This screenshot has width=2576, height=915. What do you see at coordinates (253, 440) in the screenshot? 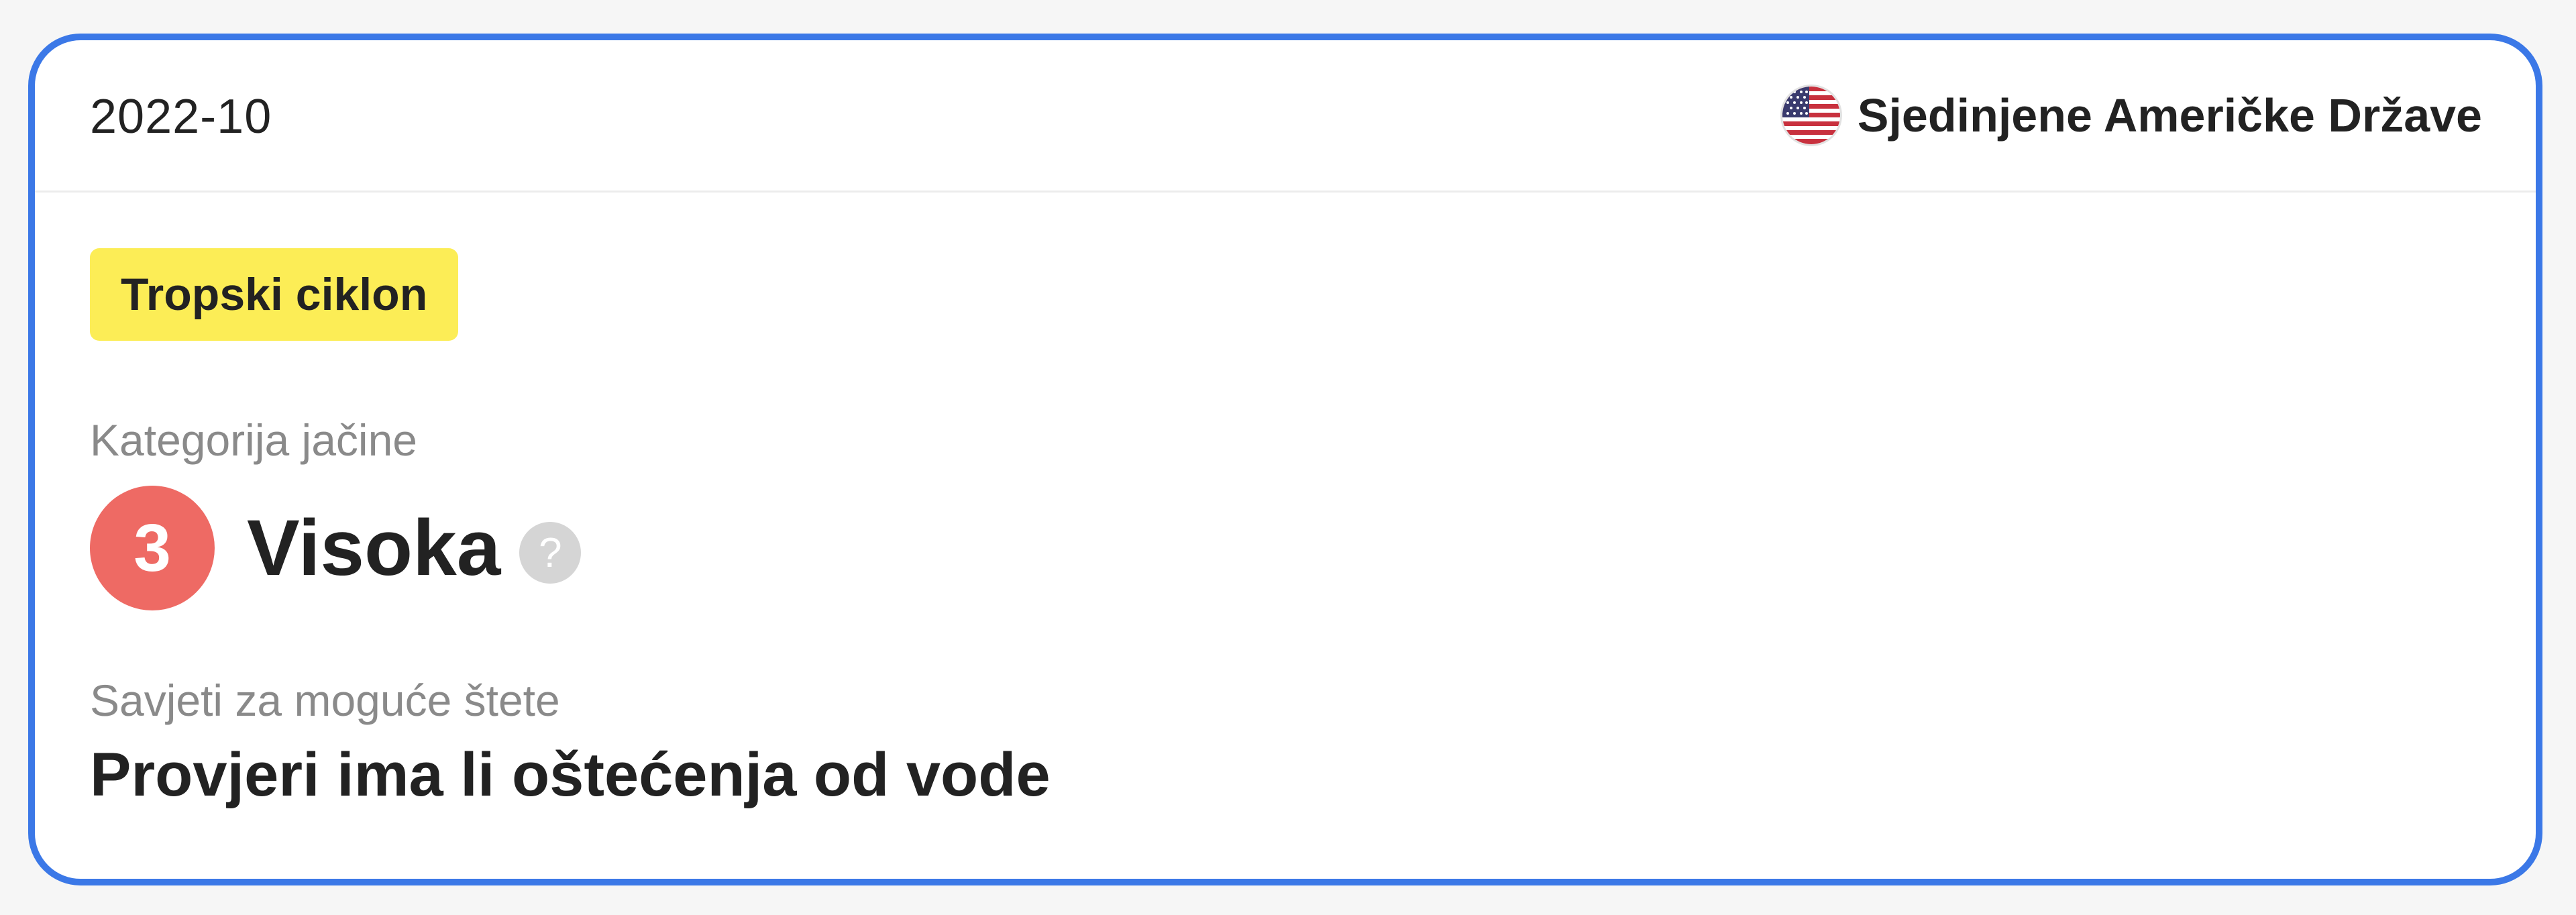
I see `severity-label: Kategorija jačine` at bounding box center [253, 440].